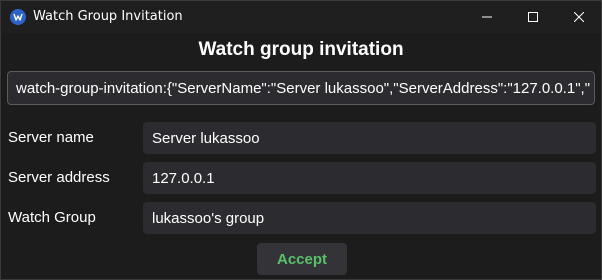 The width and height of the screenshot is (602, 280). I want to click on maximize-icon, so click(533, 17).